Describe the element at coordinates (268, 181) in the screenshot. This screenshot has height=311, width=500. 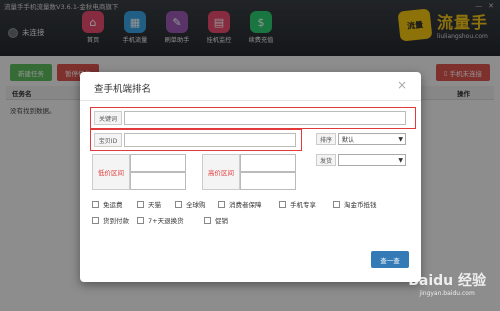
I see `high-price-max-input` at that location.